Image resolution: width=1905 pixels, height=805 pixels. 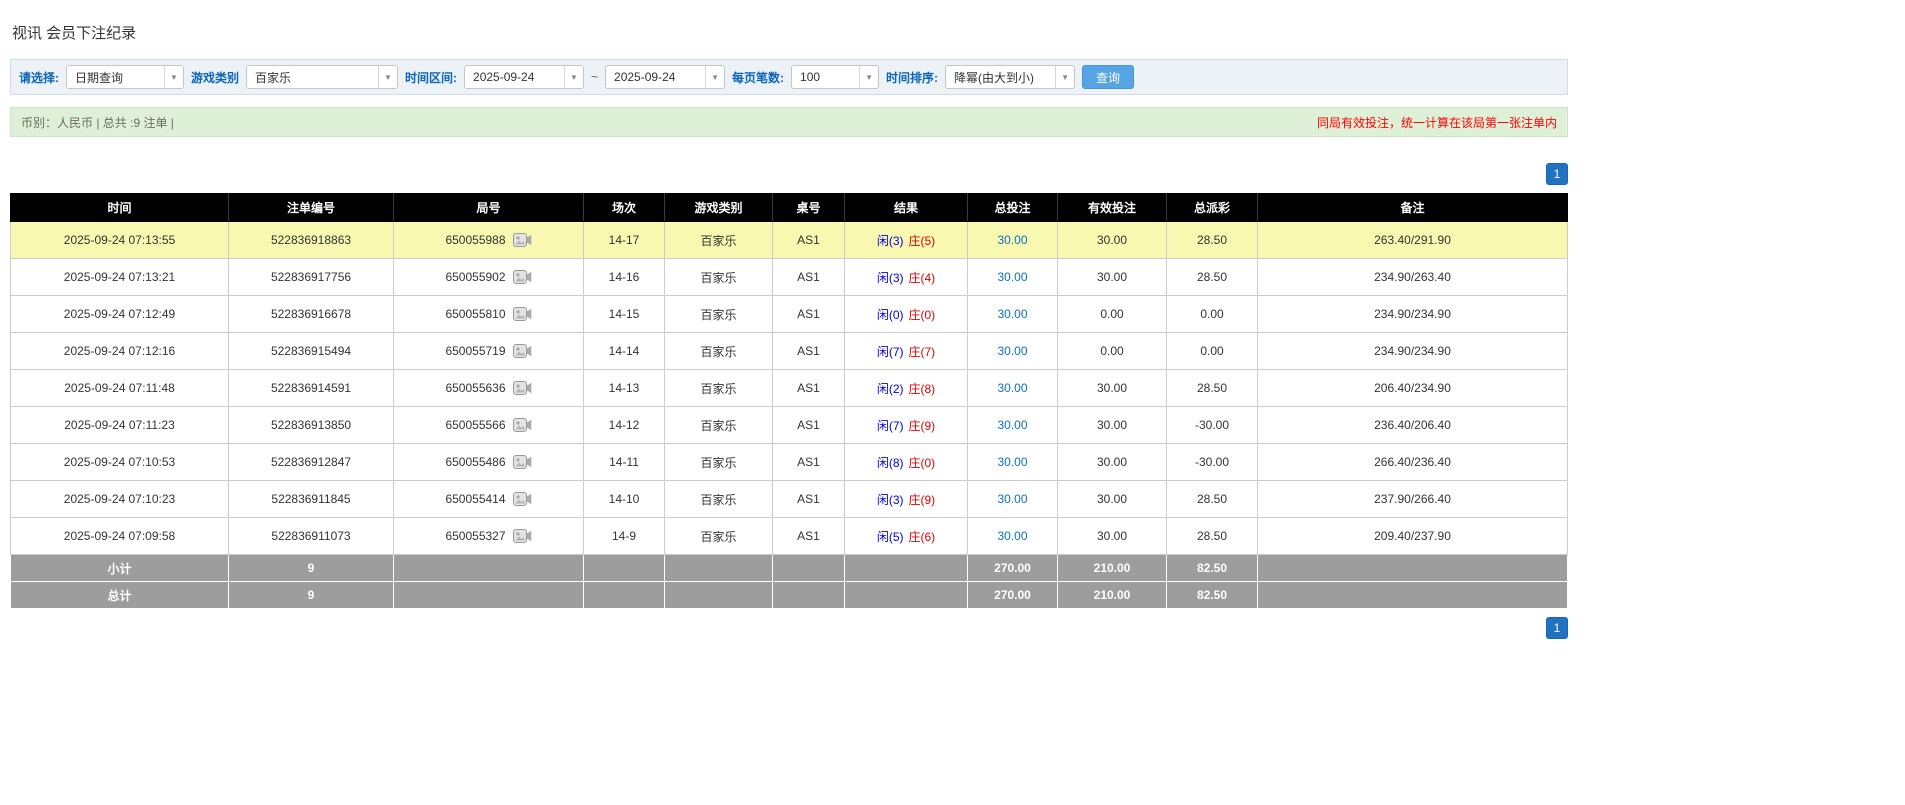 What do you see at coordinates (119, 499) in the screenshot?
I see `cell-time: 2025-09-24 07:10:23` at bounding box center [119, 499].